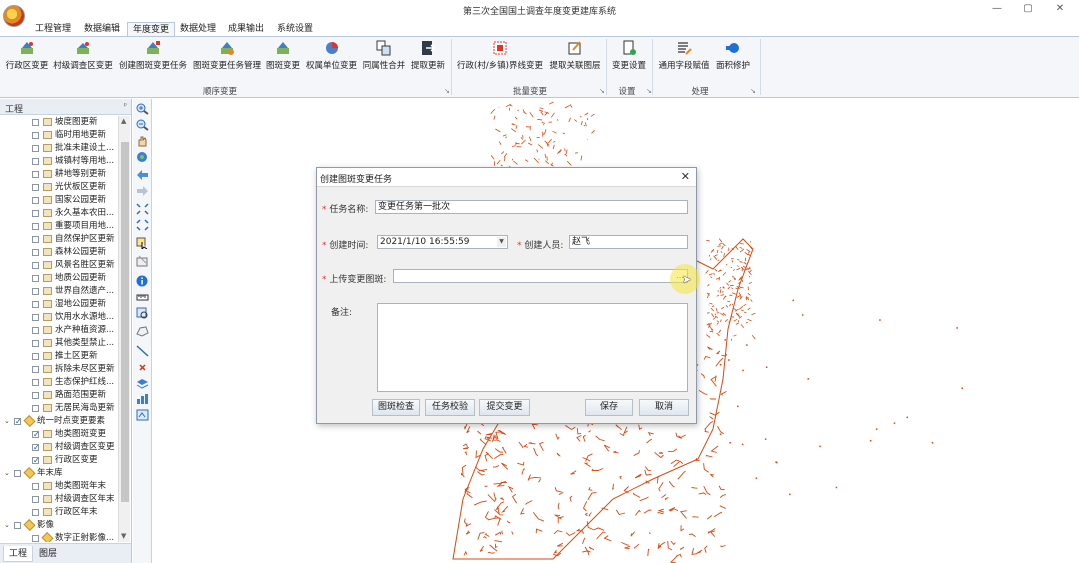 This screenshot has height=563, width=1079. What do you see at coordinates (14, 16) in the screenshot?
I see `app-logo-icon` at bounding box center [14, 16].